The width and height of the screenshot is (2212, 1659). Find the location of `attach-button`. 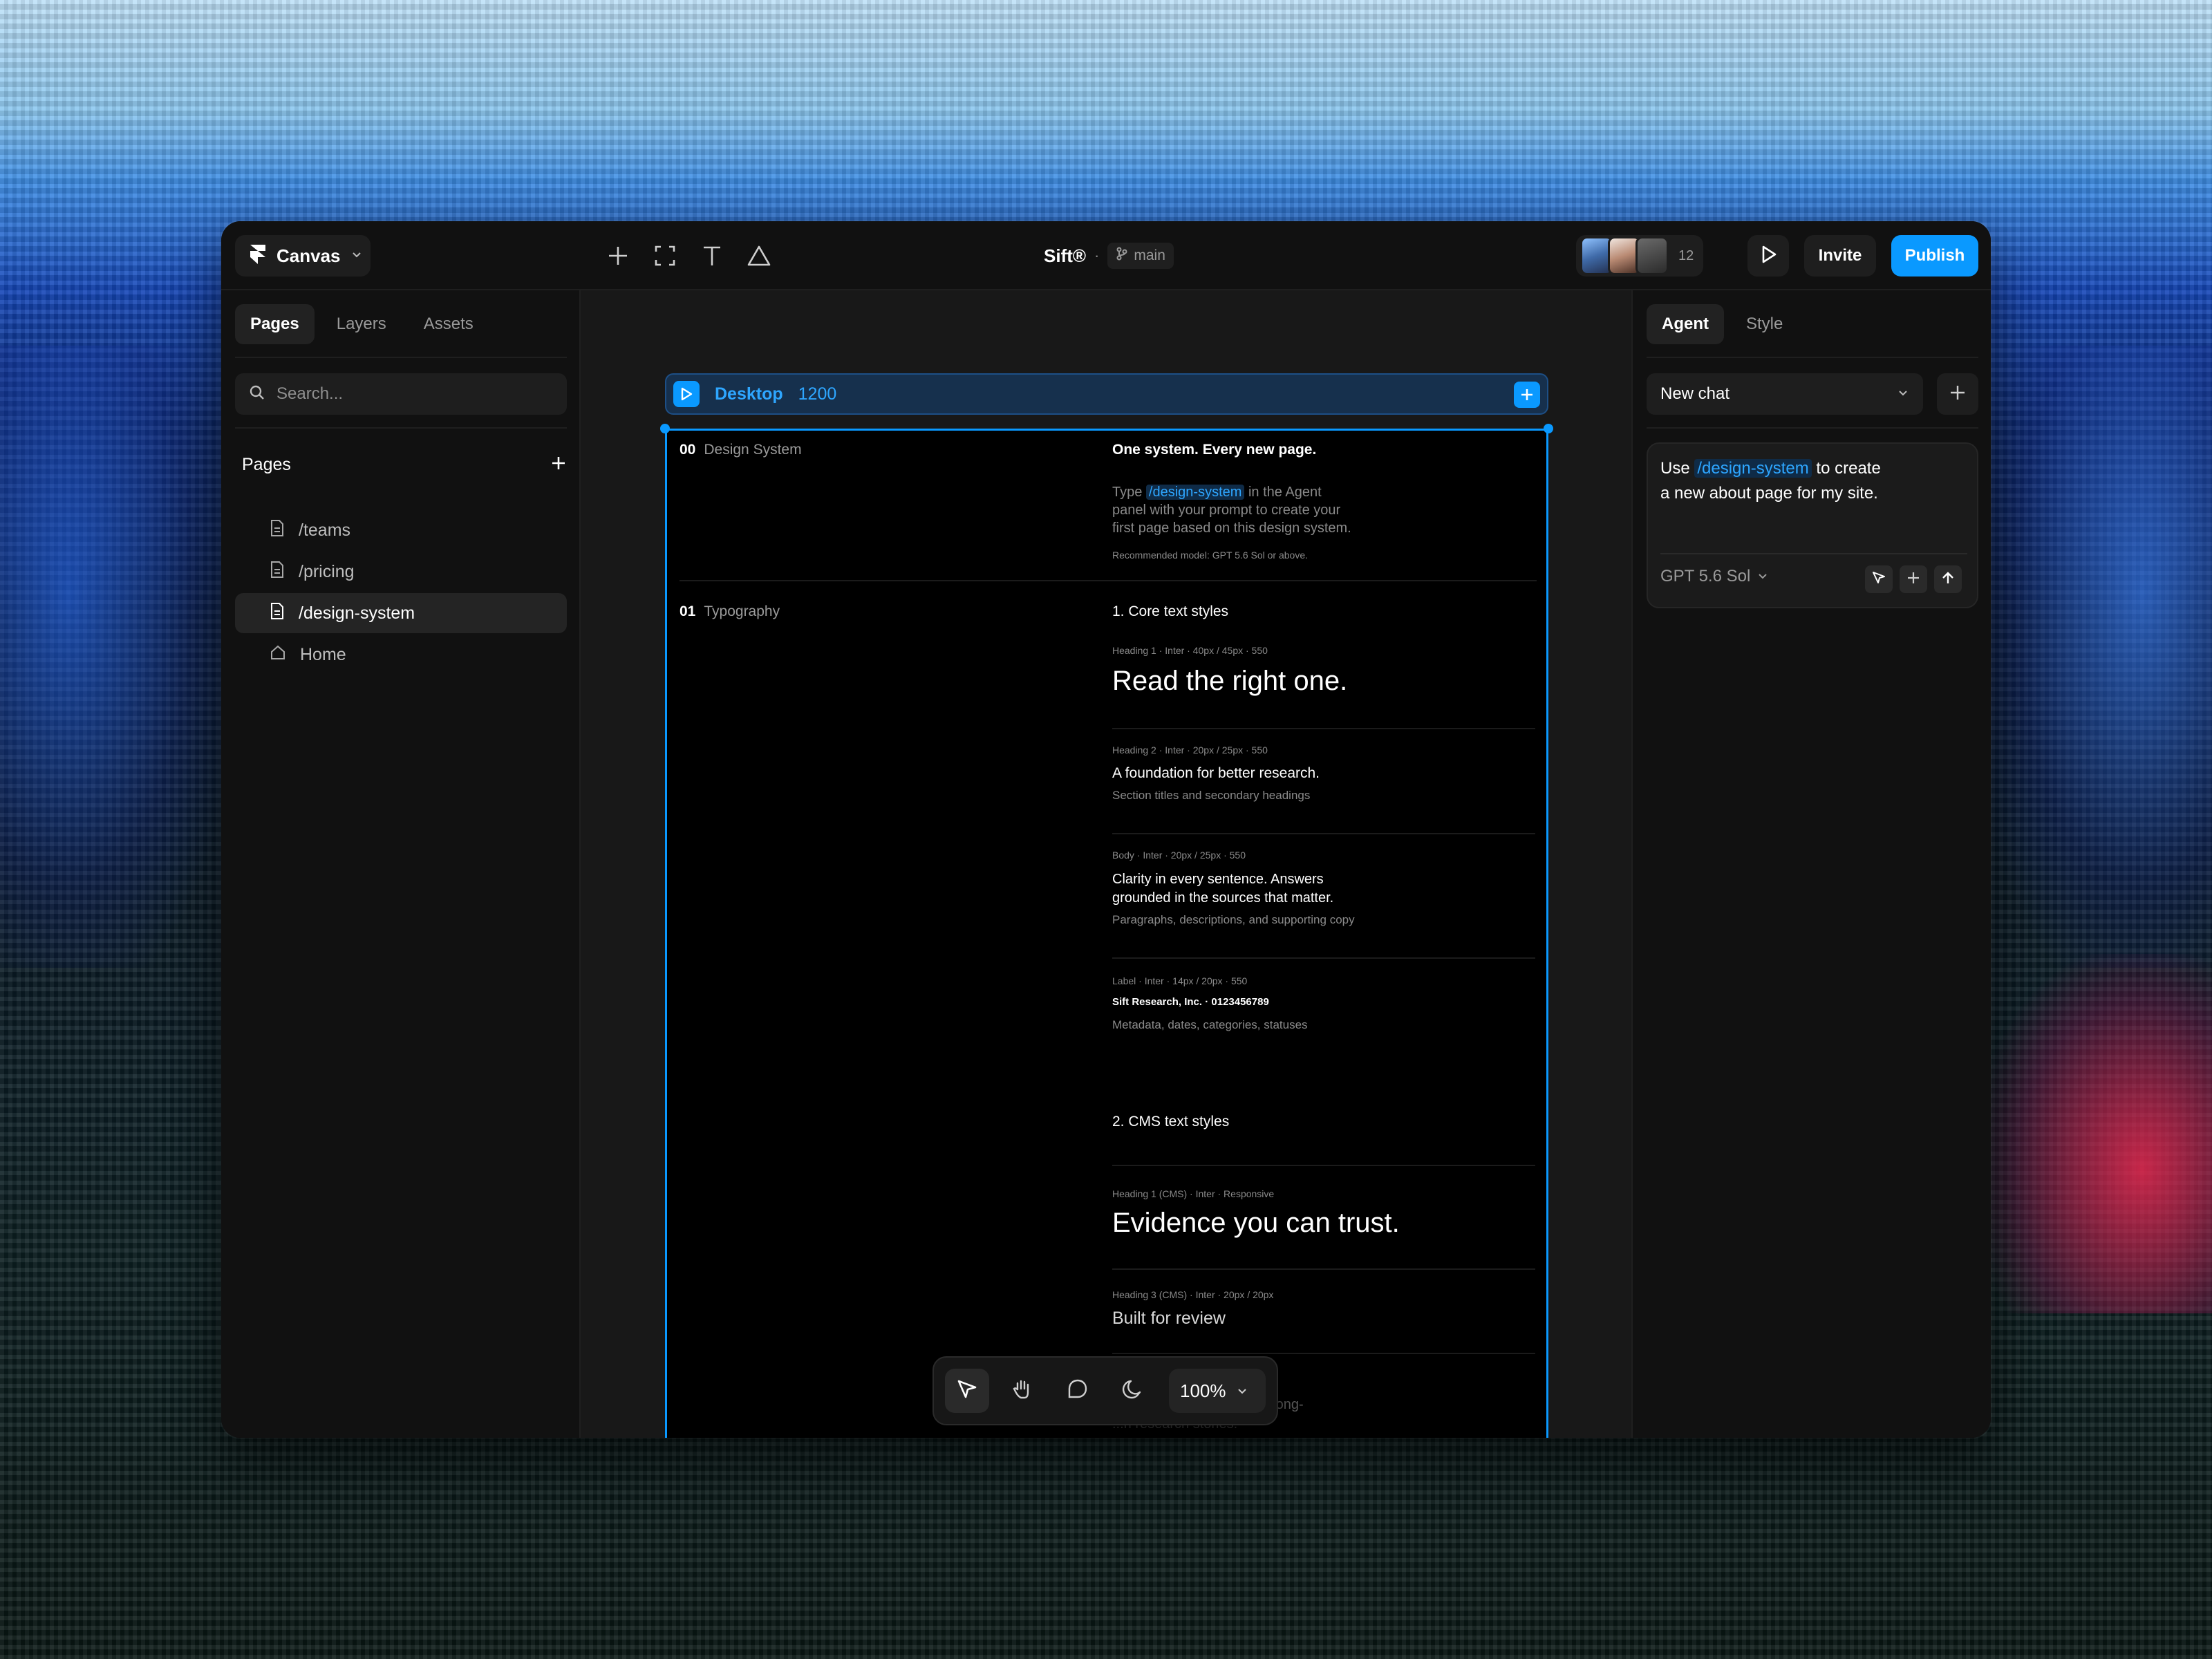

attach-button is located at coordinates (1914, 579).